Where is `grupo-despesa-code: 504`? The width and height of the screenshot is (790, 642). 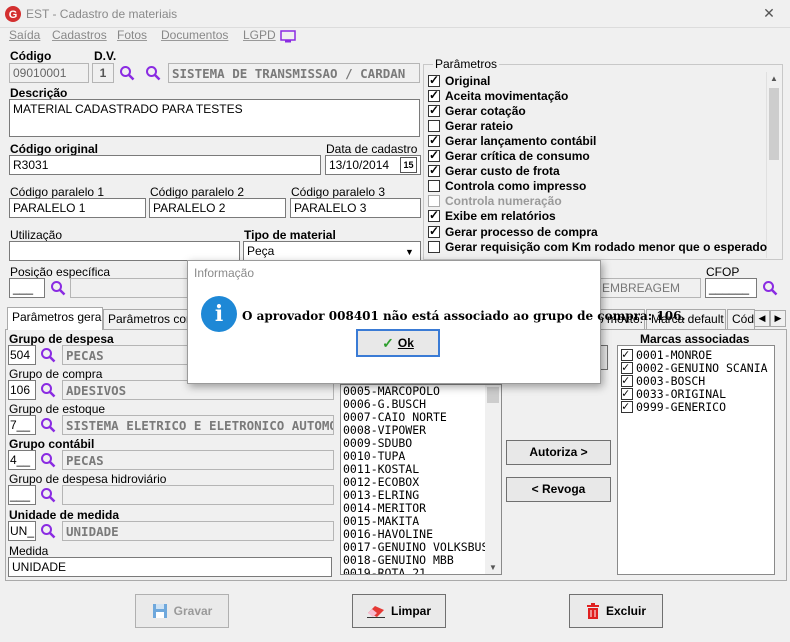
grupo-despesa-code: 504 is located at coordinates (22, 355).